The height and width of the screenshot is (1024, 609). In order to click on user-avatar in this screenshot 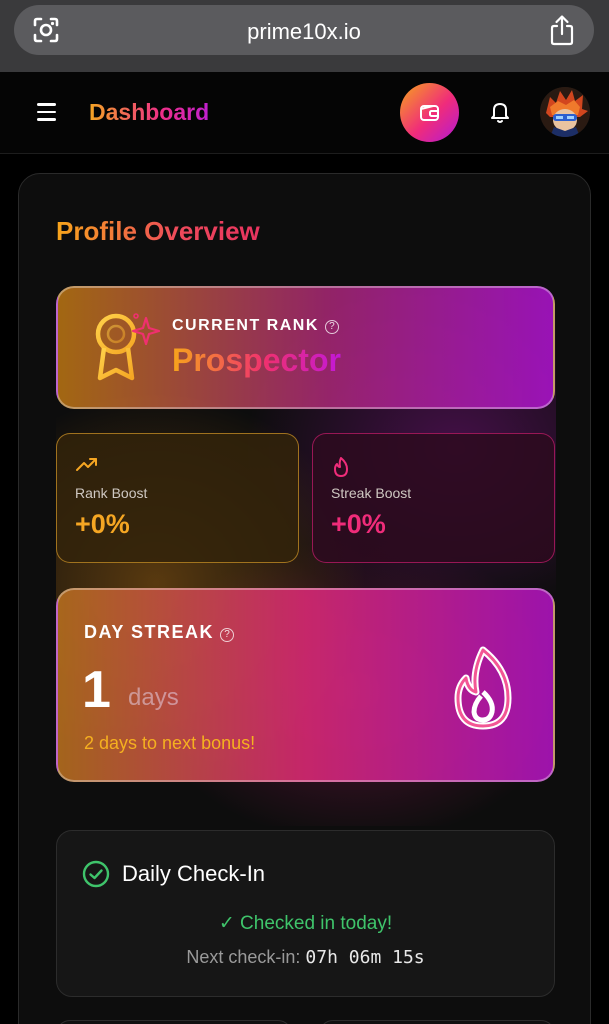, I will do `click(565, 112)`.